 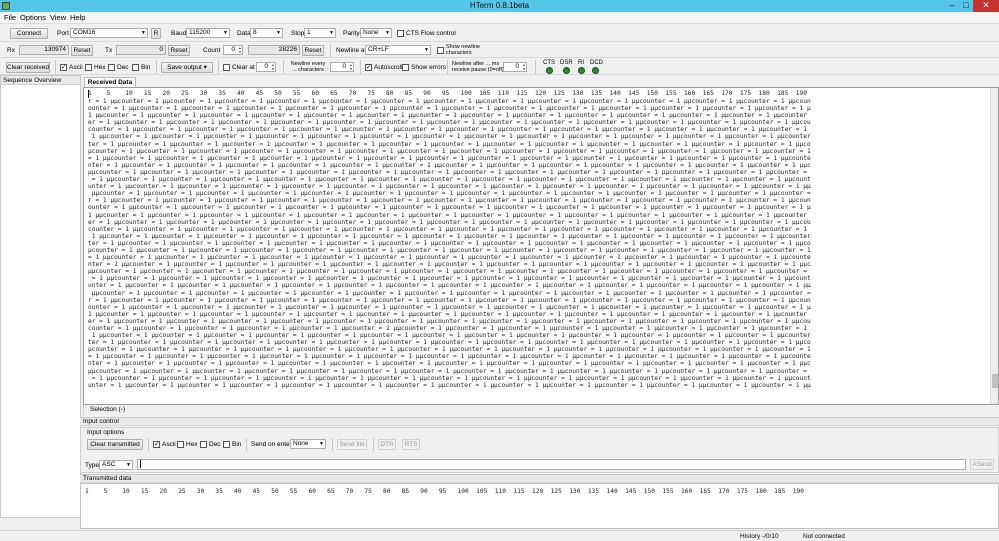 What do you see at coordinates (549, 70) in the screenshot?
I see `cts-led-icon` at bounding box center [549, 70].